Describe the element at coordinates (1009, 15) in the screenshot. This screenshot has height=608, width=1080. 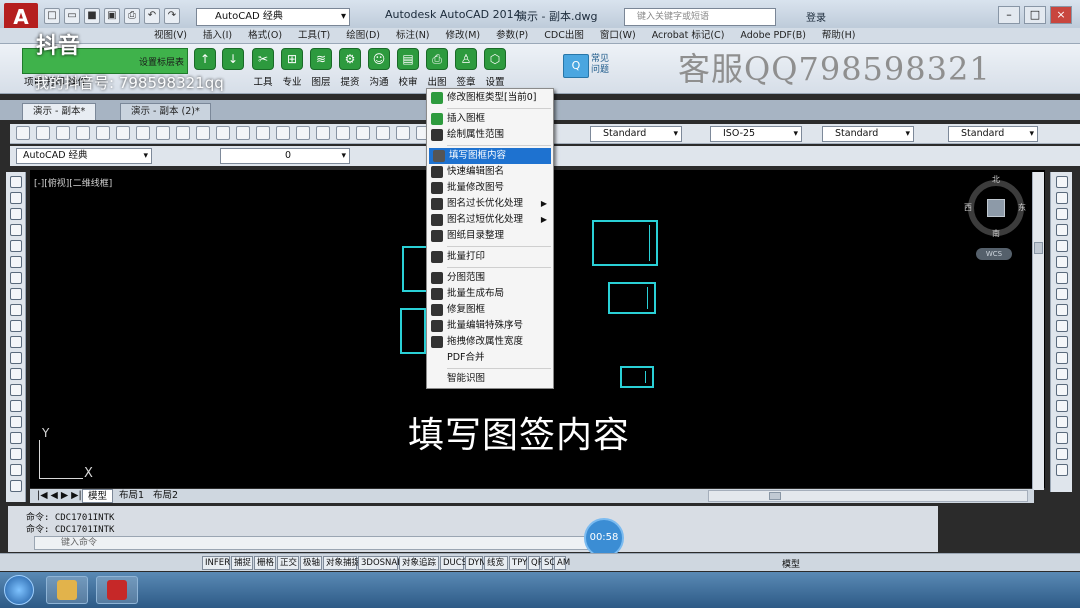
I see `minimize-button: –` at that location.